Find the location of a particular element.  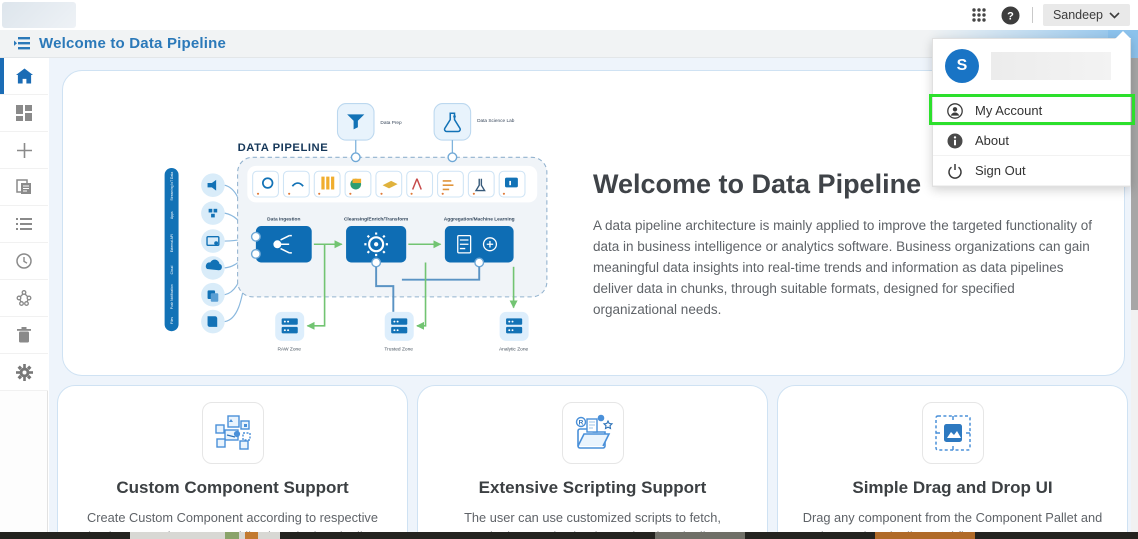

documents-icon is located at coordinates (23, 186).